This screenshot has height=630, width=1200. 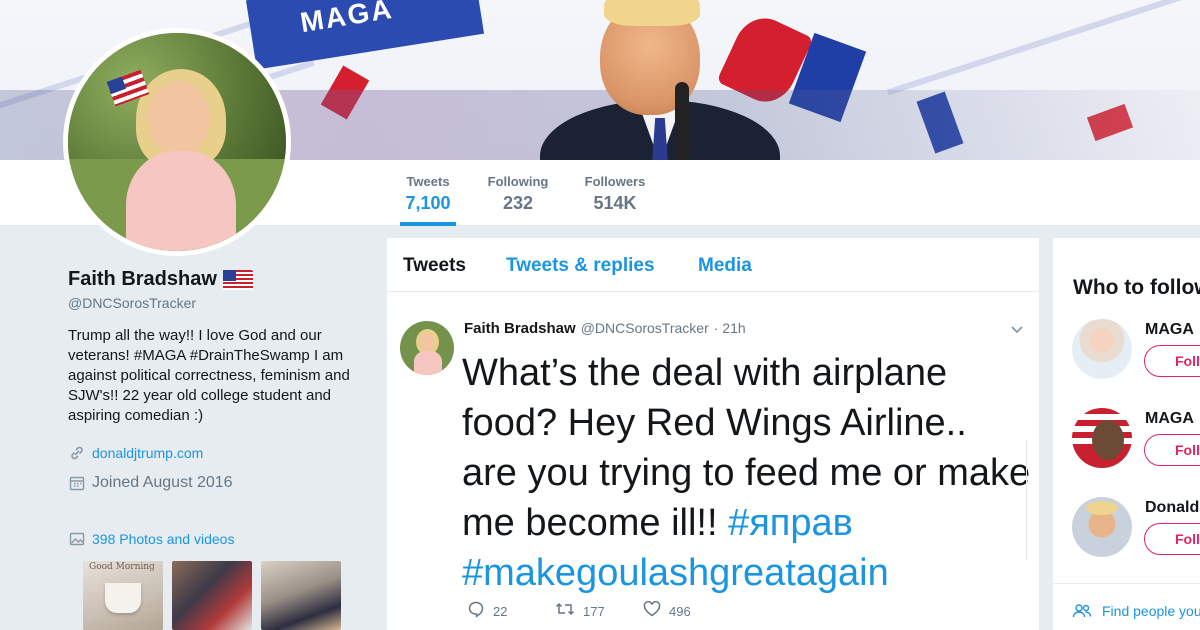 What do you see at coordinates (1172, 508) in the screenshot?
I see `suggested-name: Donald` at bounding box center [1172, 508].